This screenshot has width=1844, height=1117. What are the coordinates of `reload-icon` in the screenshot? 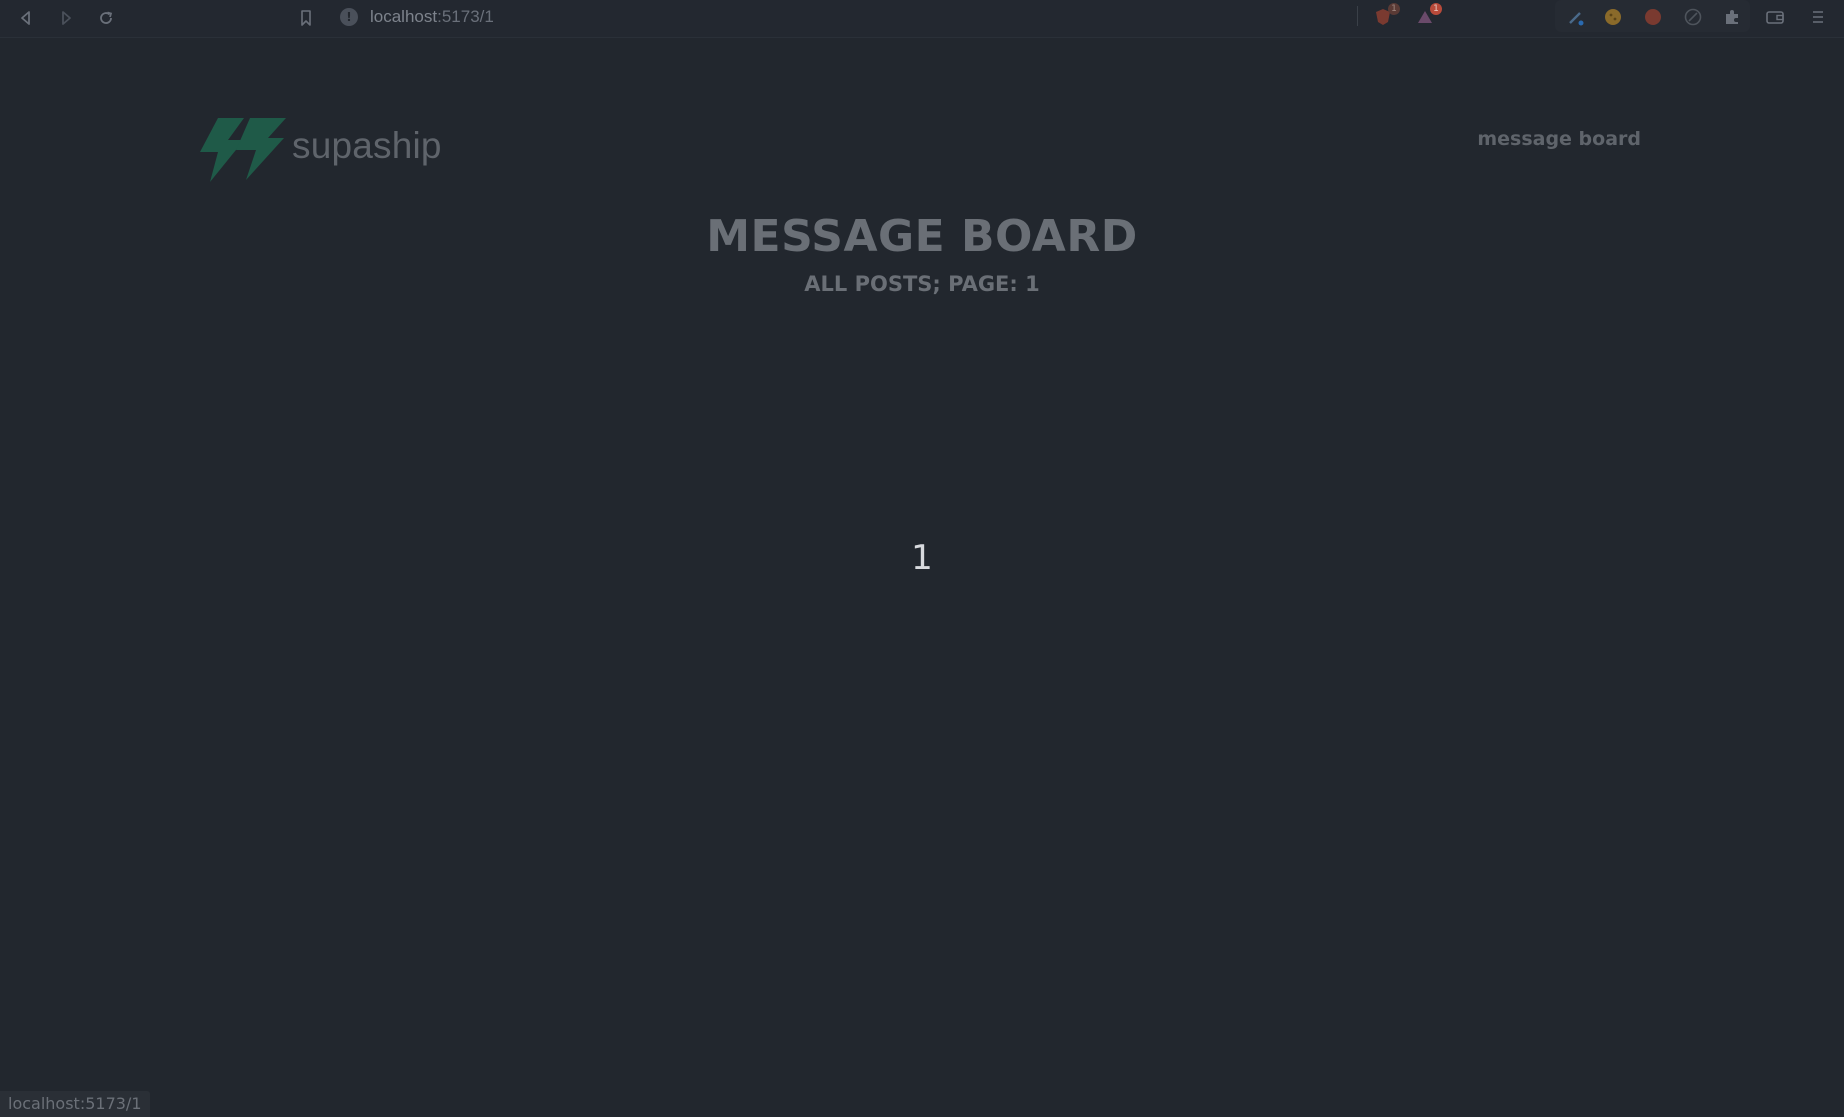 It's located at (106, 17).